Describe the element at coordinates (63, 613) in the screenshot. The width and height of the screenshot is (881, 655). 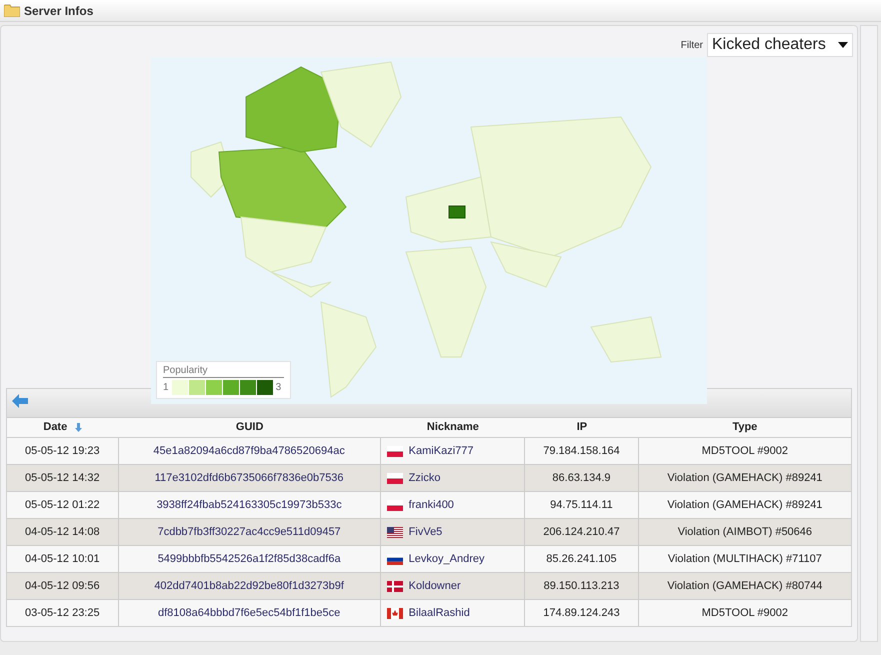
I see `table-cell: 03-05-12 23:25` at that location.